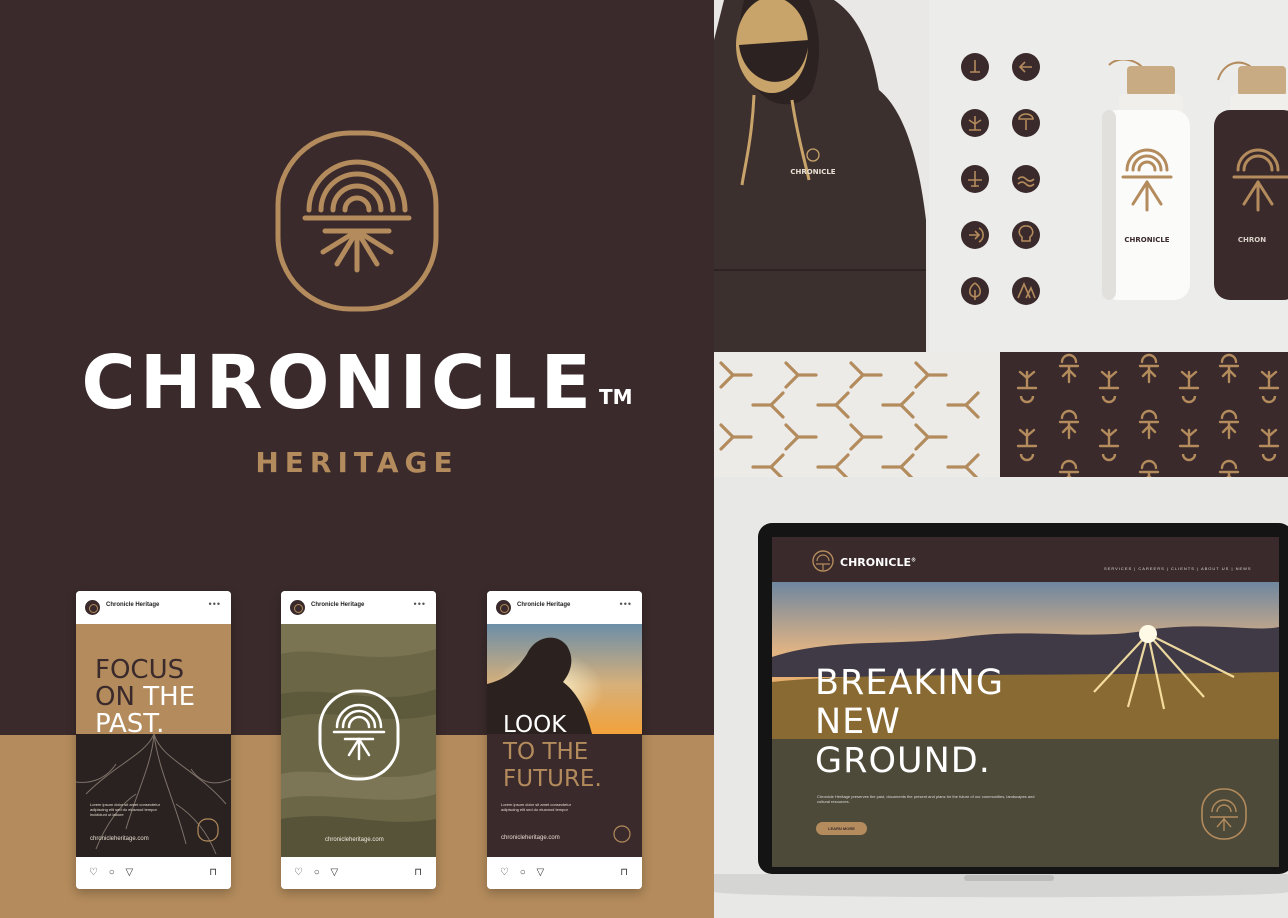 This screenshot has height=918, width=1288. Describe the element at coordinates (858, 722) in the screenshot. I see `headline-line-2: NEW` at that location.